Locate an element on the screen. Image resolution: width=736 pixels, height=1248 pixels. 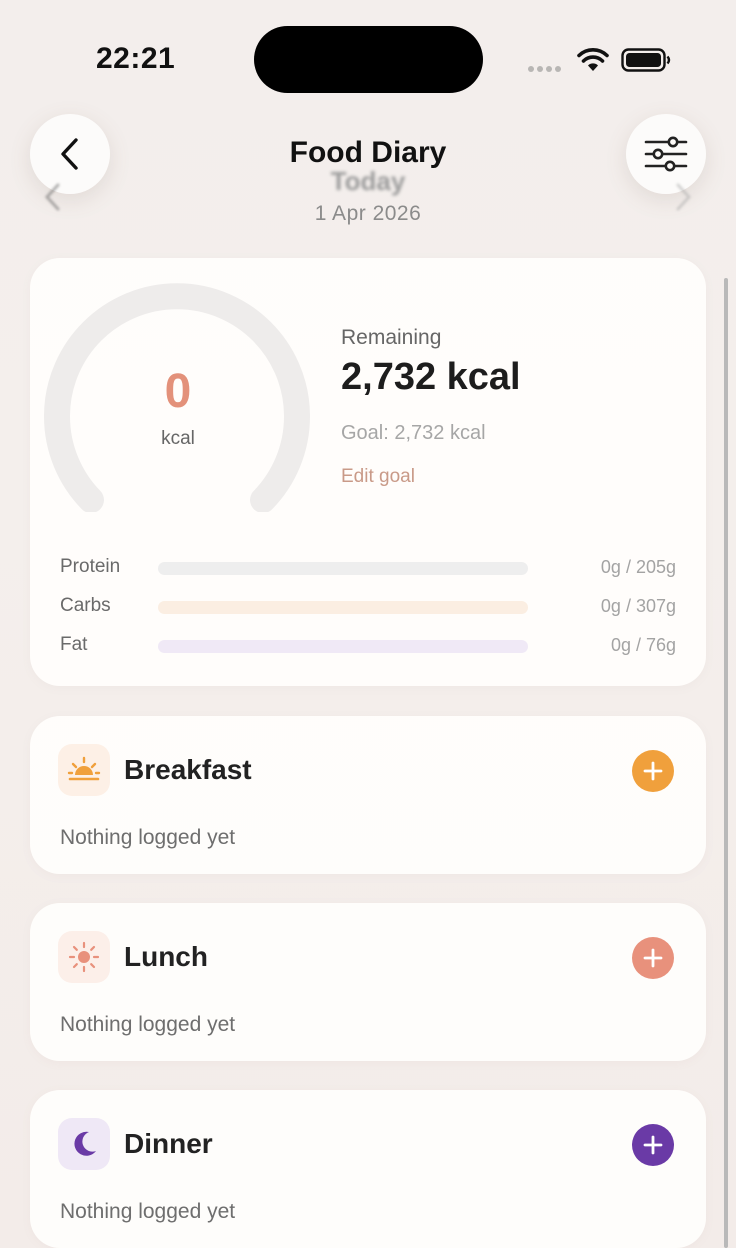
day-label: Today is located at coordinates (368, 181).